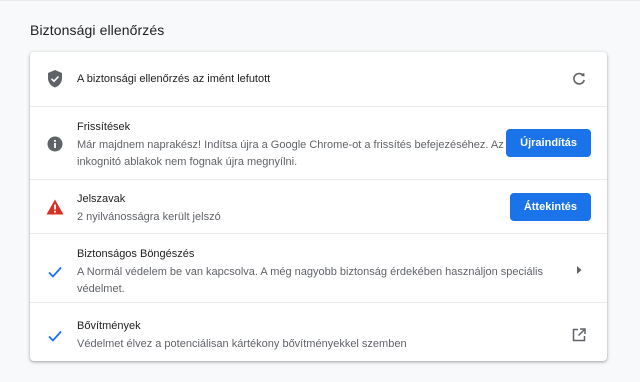  I want to click on open-in-new-icon, so click(579, 335).